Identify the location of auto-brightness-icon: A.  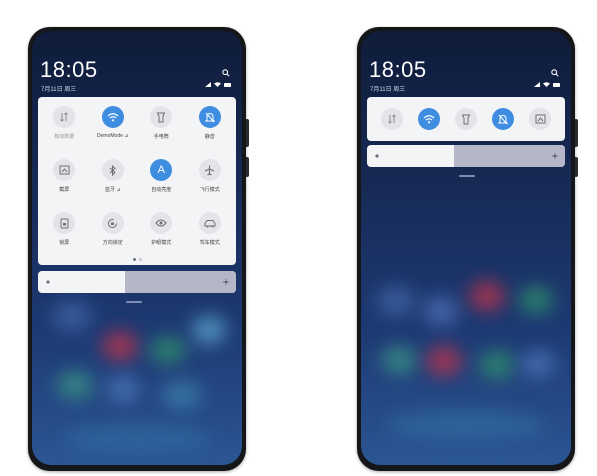
(161, 170).